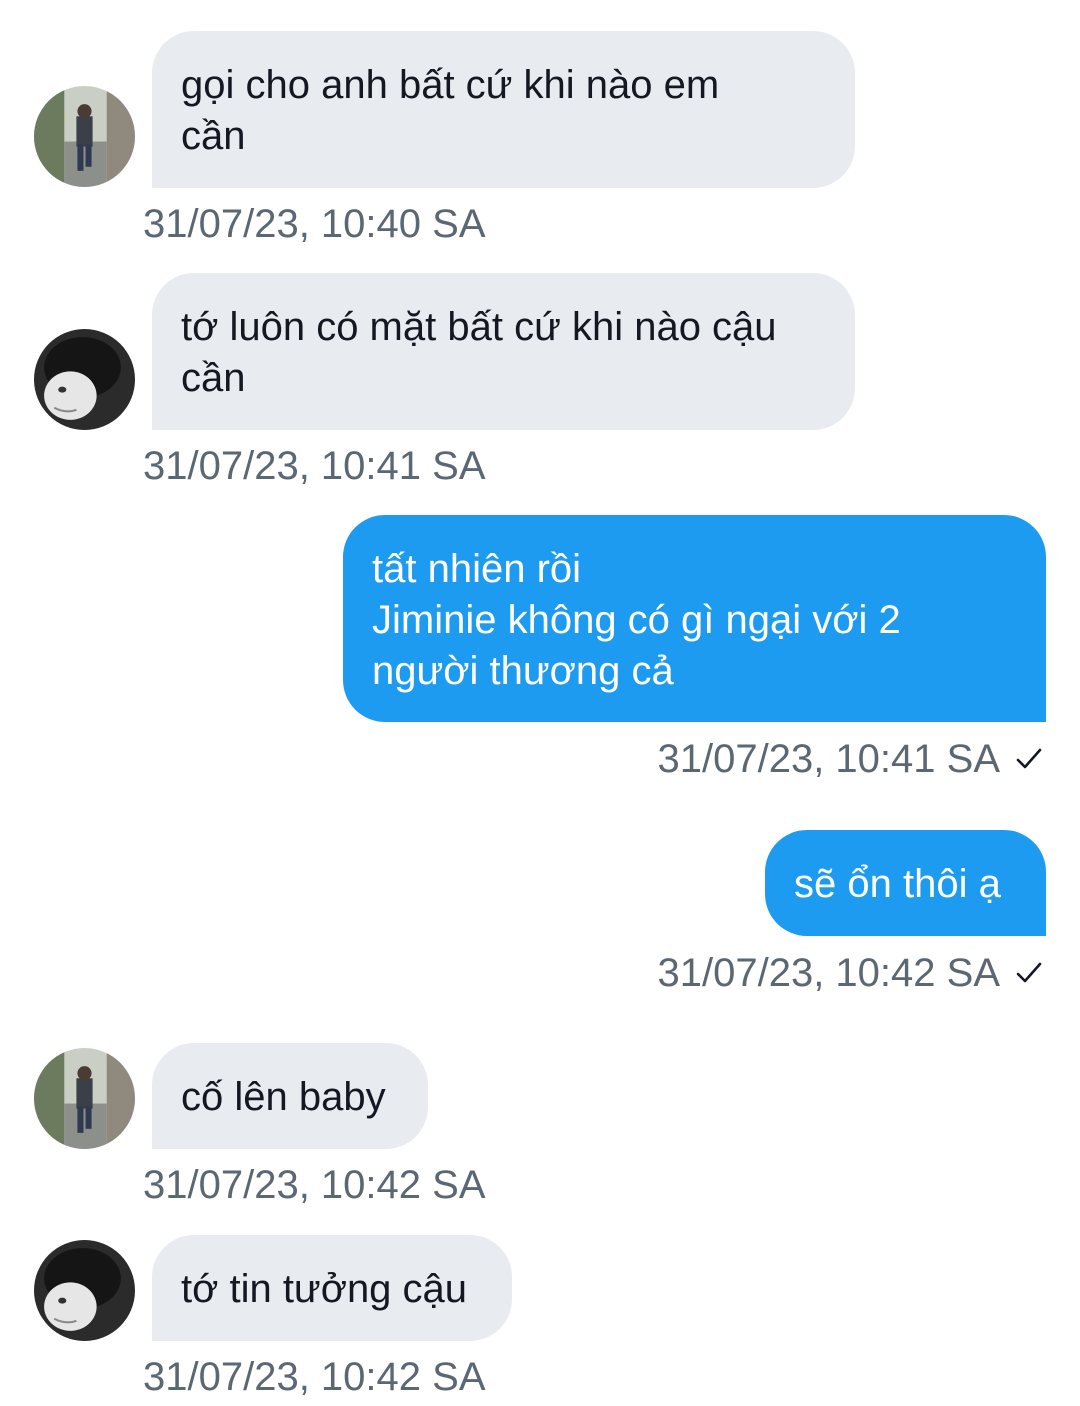  I want to click on message-bubble: gọi cho anh bất cứ khi nào em cần, so click(503, 109).